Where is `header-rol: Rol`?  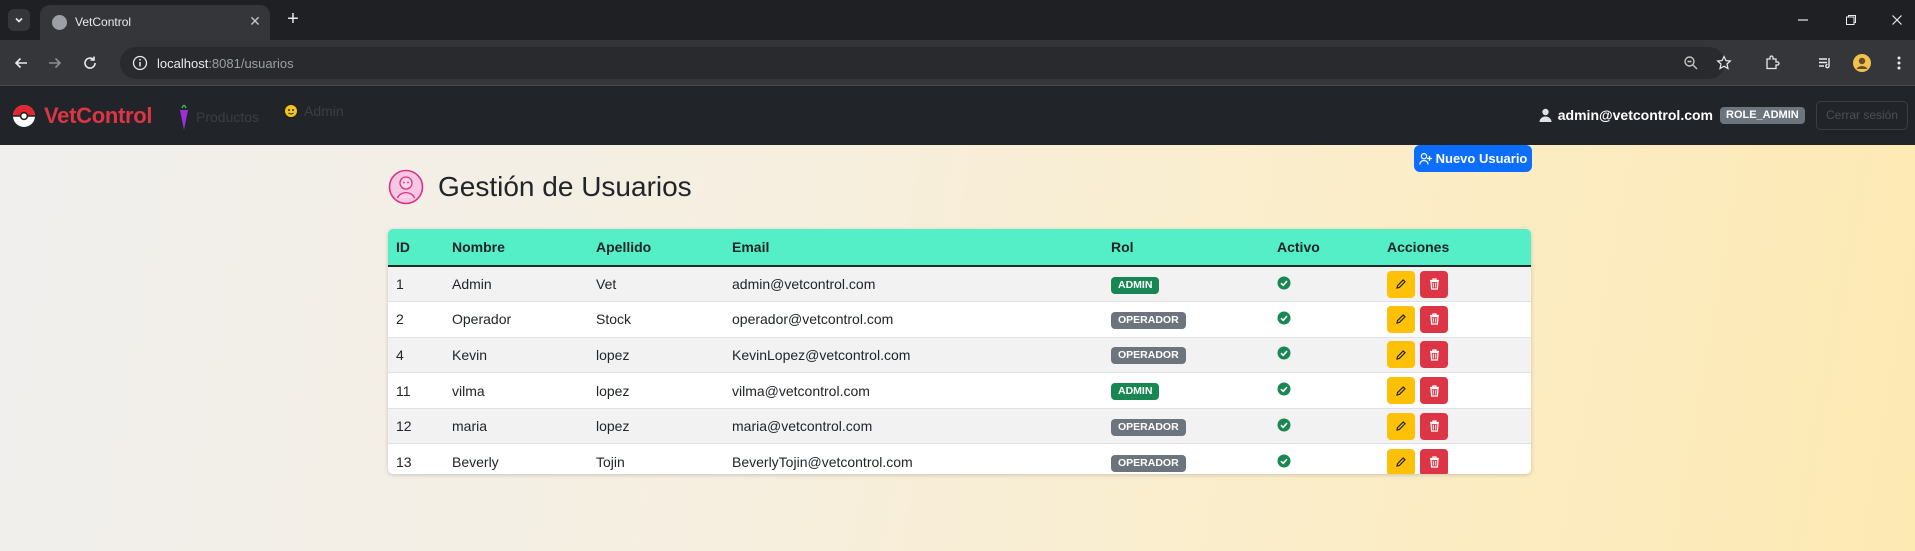
header-rol: Rol is located at coordinates (1122, 247).